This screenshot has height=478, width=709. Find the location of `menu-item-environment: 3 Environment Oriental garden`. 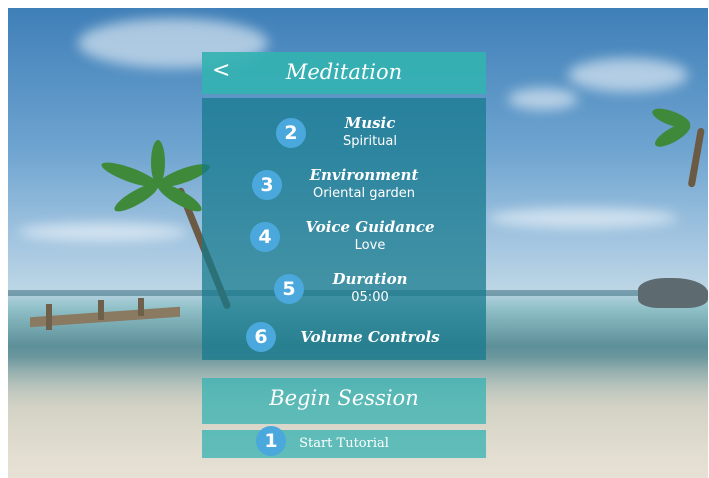

menu-item-environment: 3 Environment Oriental garden is located at coordinates (344, 188).